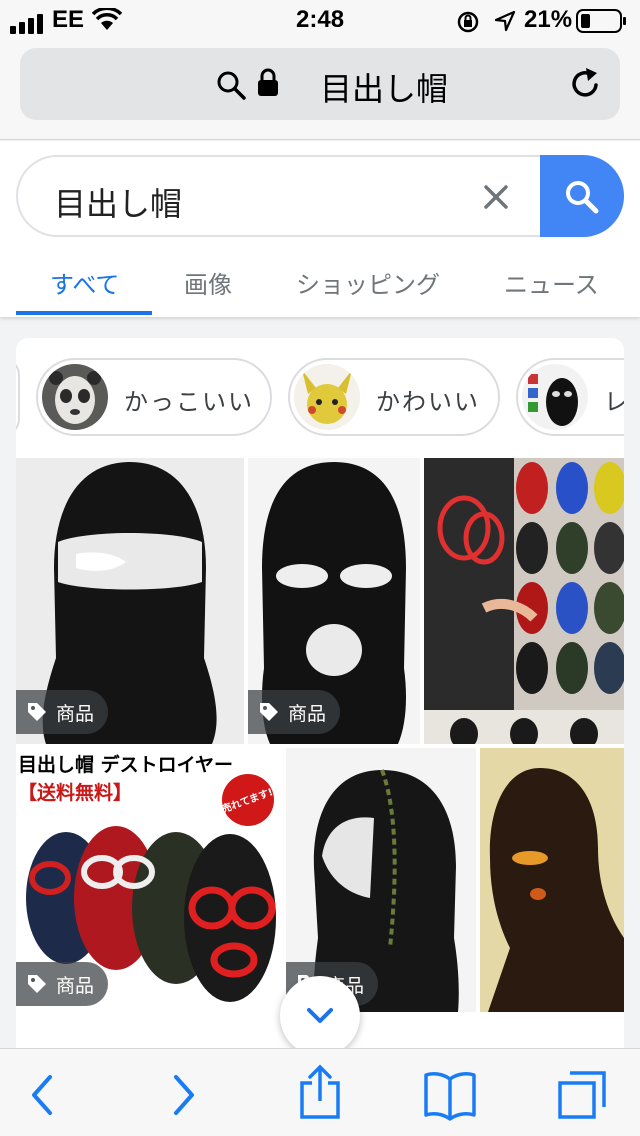  I want to click on show-more-button, so click(320, 1016).